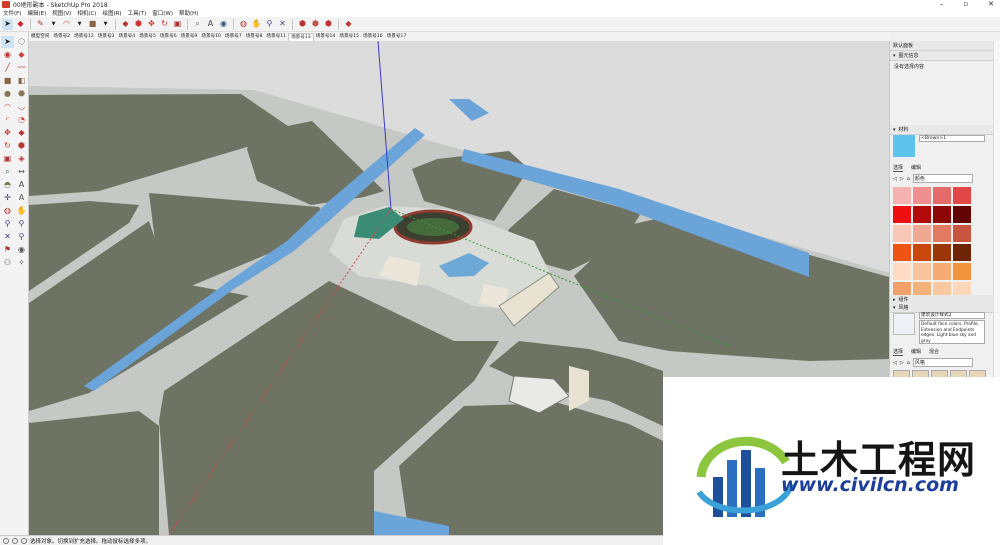 Image resolution: width=1000 pixels, height=545 pixels. Describe the element at coordinates (21, 68) in the screenshot. I see `freehand-tool-icon: 〰` at that location.